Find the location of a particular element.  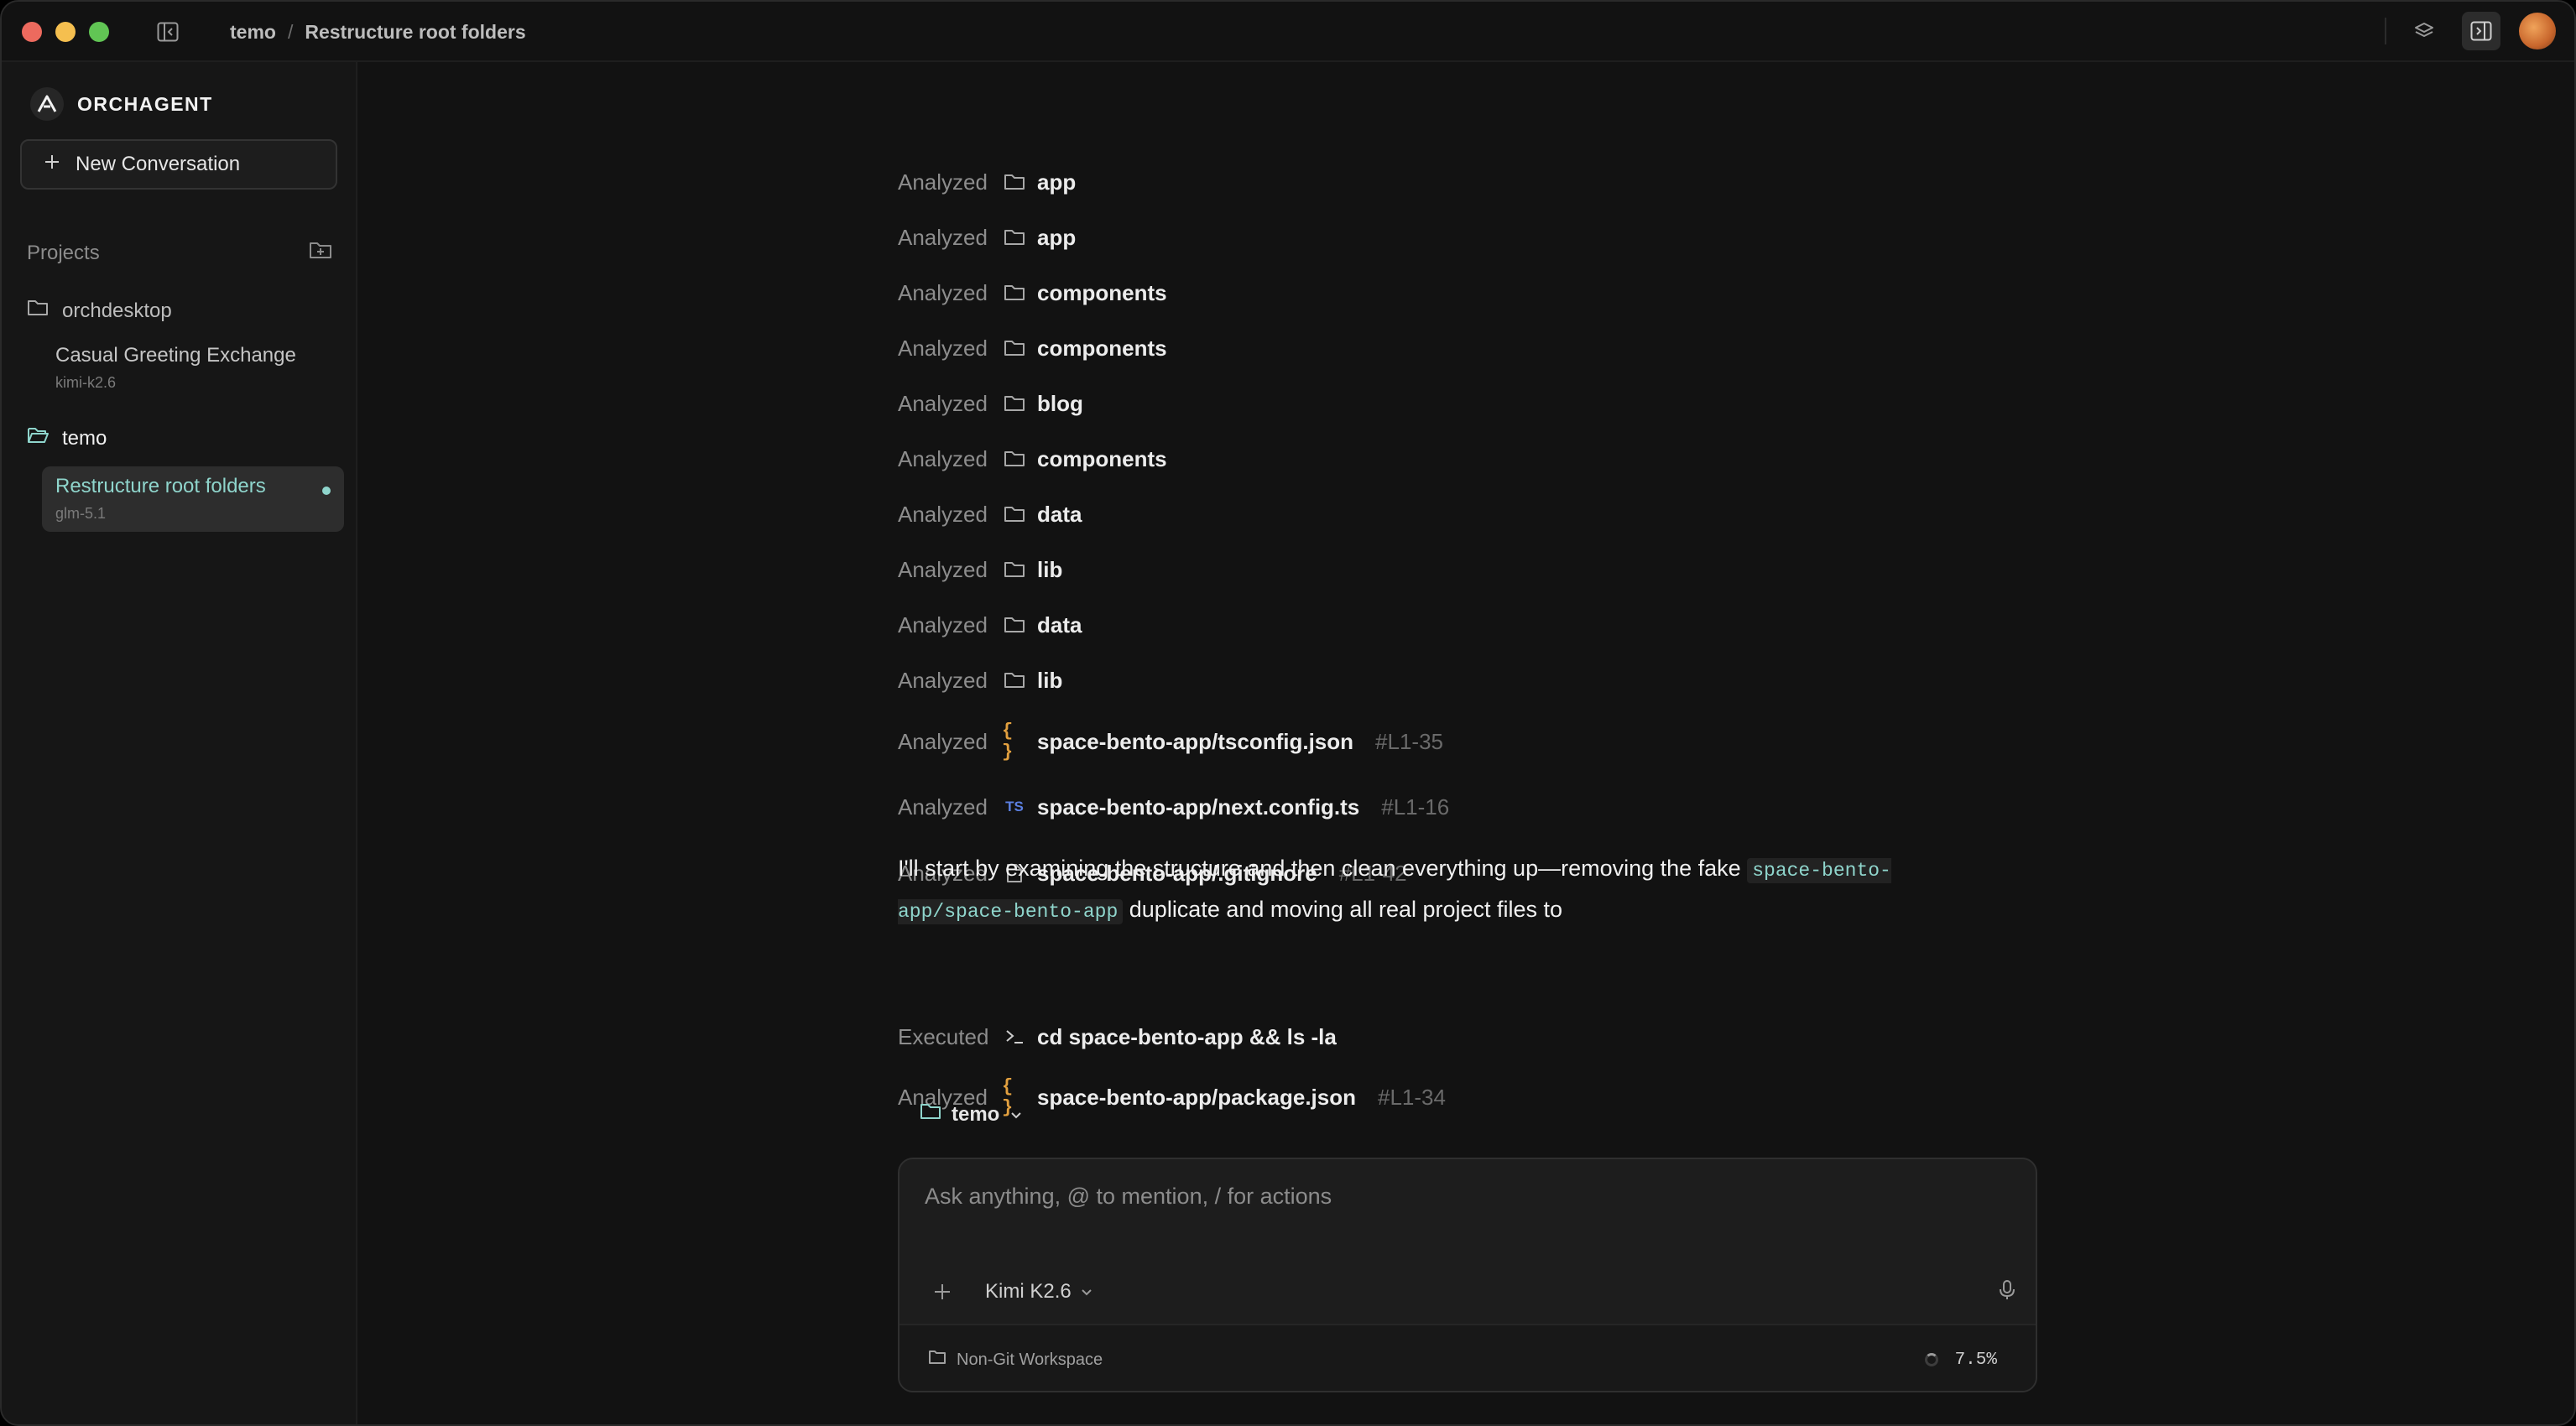

right-panel-toggle-icon is located at coordinates (2481, 31).